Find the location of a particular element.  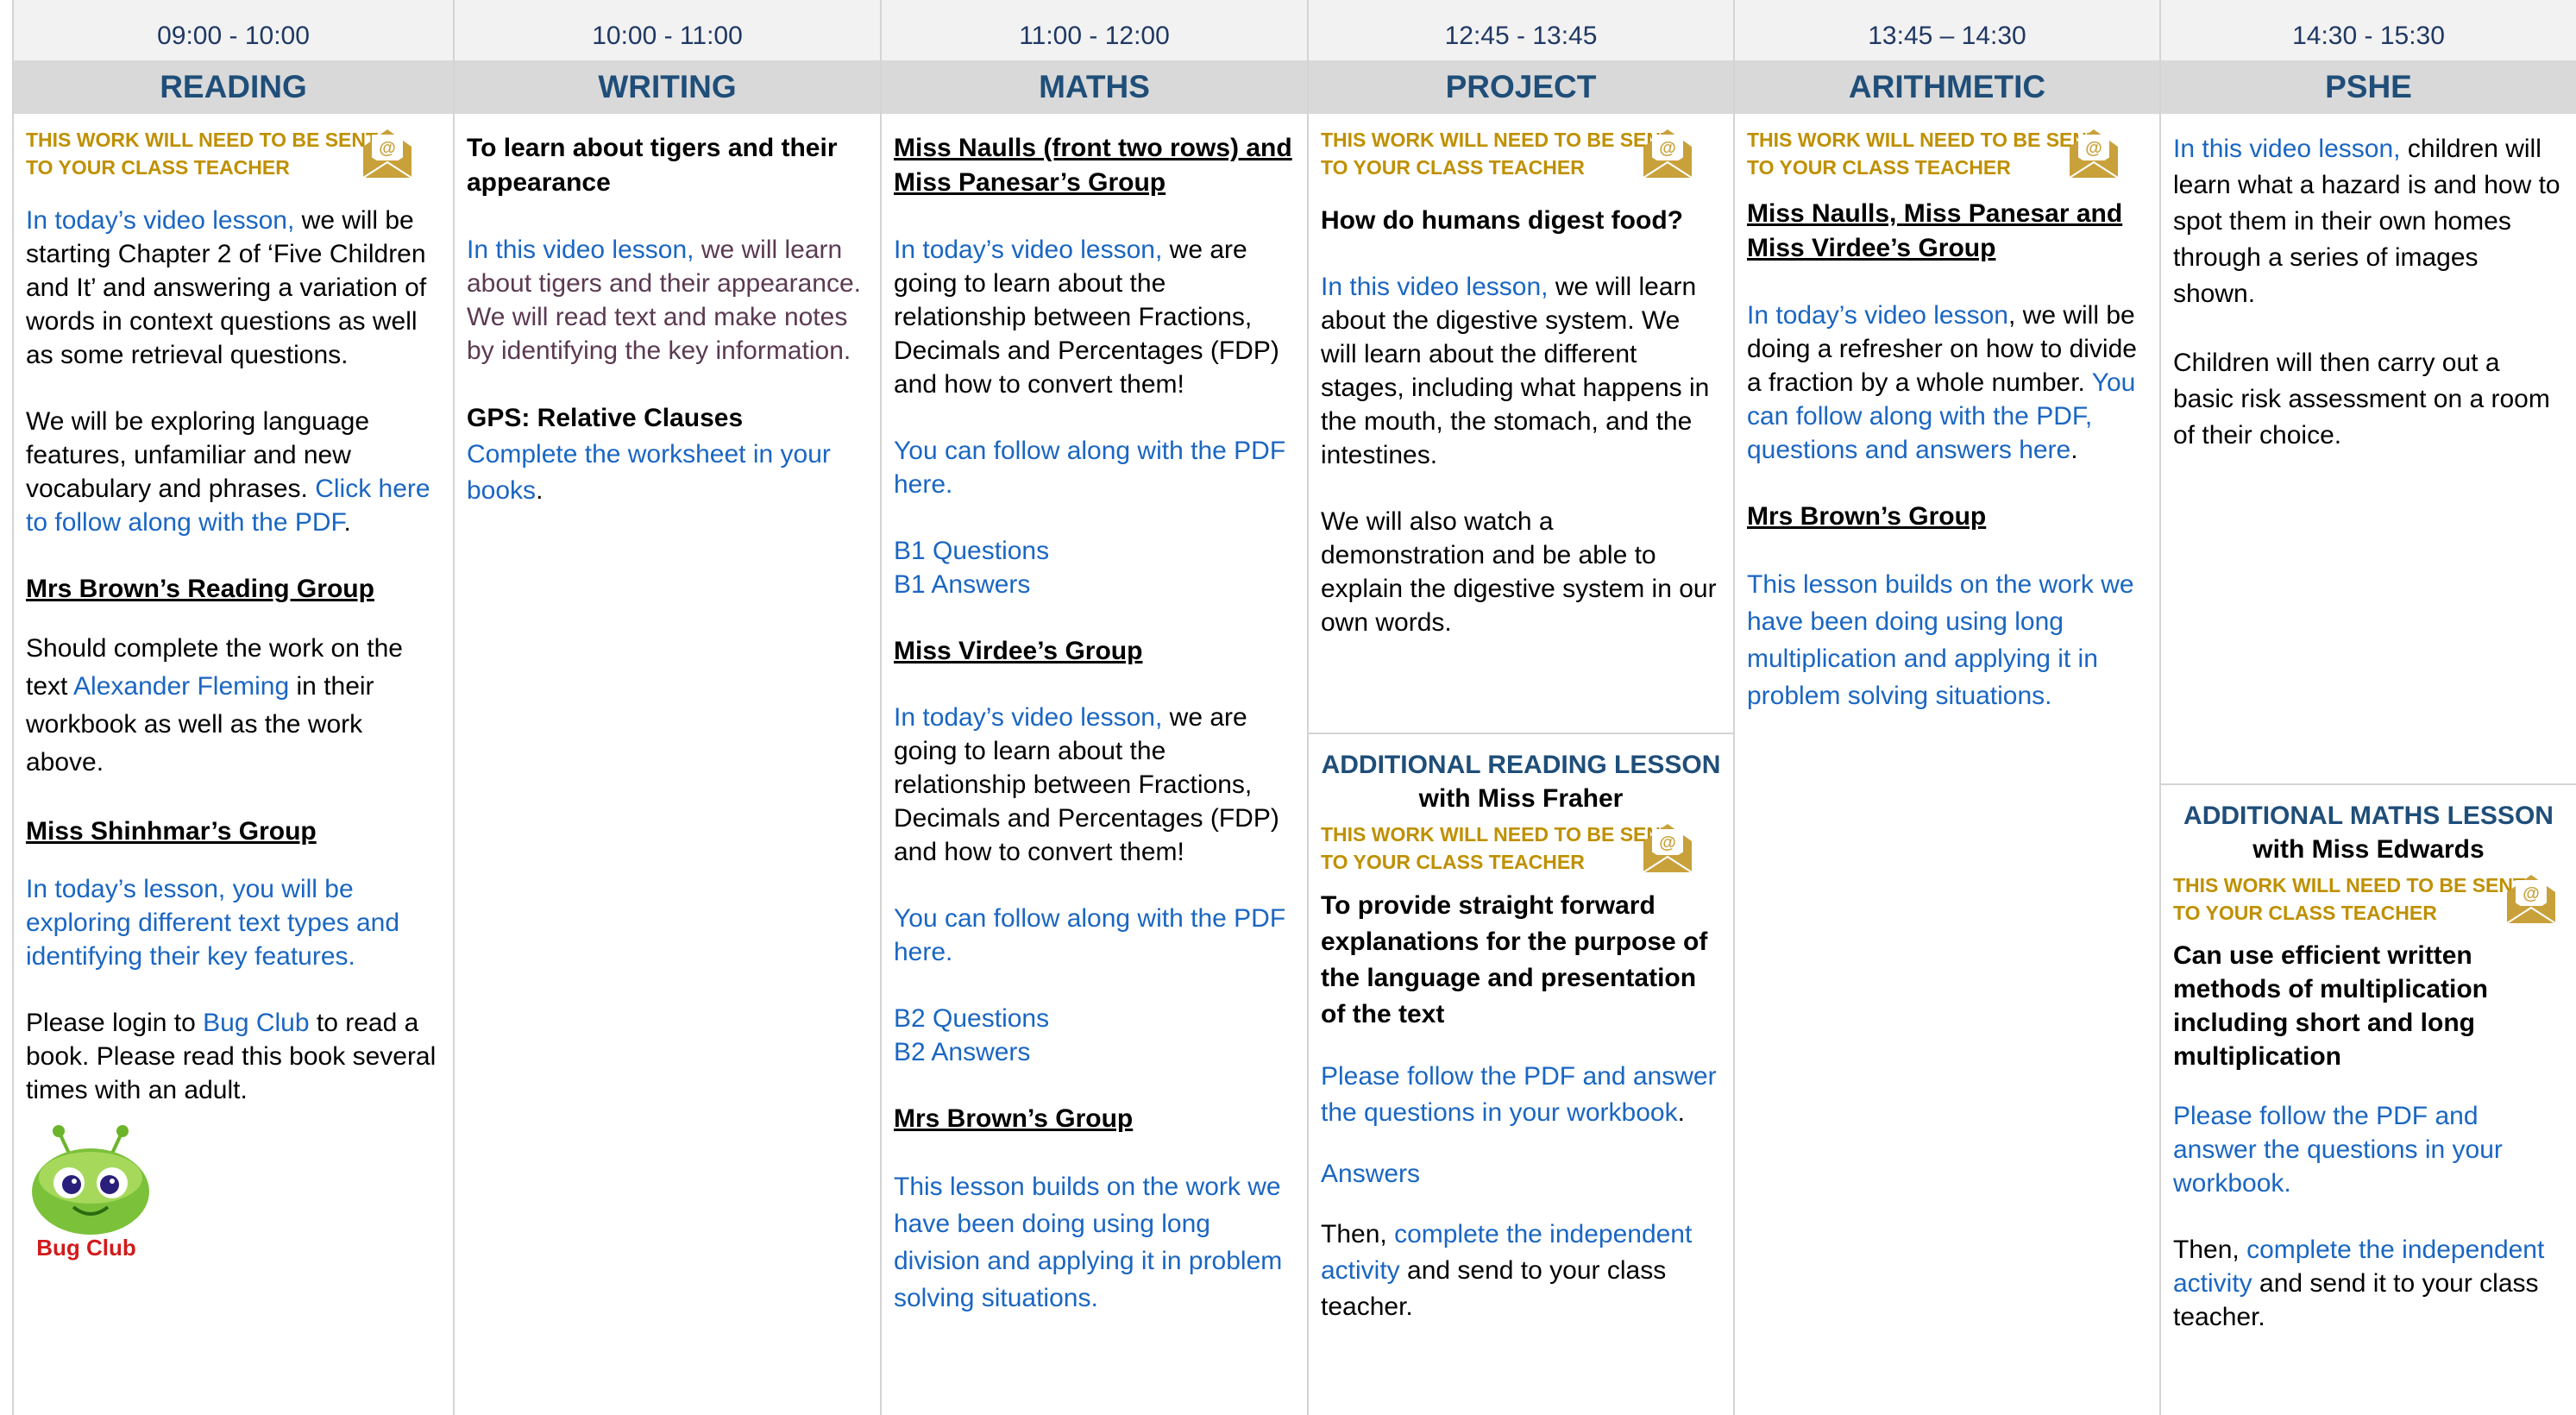

worksheet-link: Complete the worksheet in your books is located at coordinates (649, 473).